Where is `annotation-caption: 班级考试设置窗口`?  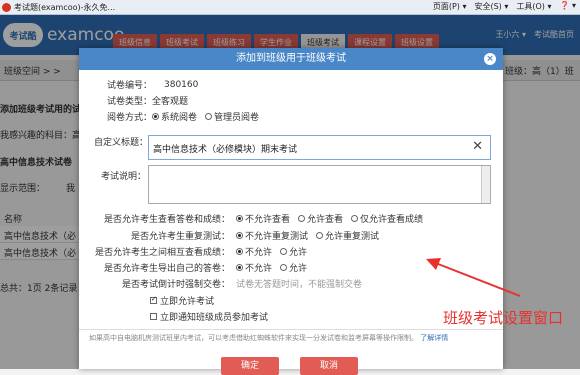 annotation-caption: 班级考试设置窗口 is located at coordinates (503, 318).